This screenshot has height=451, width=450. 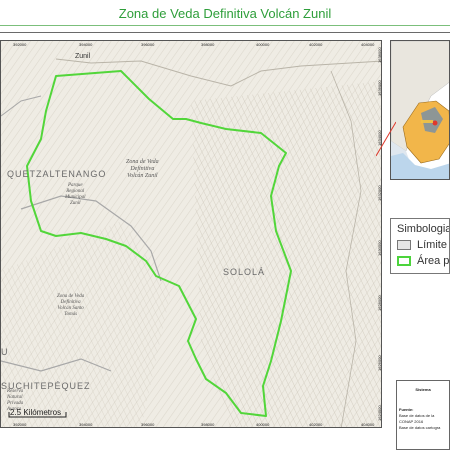 I want to click on legend-item-label: Límite, so click(x=432, y=245).